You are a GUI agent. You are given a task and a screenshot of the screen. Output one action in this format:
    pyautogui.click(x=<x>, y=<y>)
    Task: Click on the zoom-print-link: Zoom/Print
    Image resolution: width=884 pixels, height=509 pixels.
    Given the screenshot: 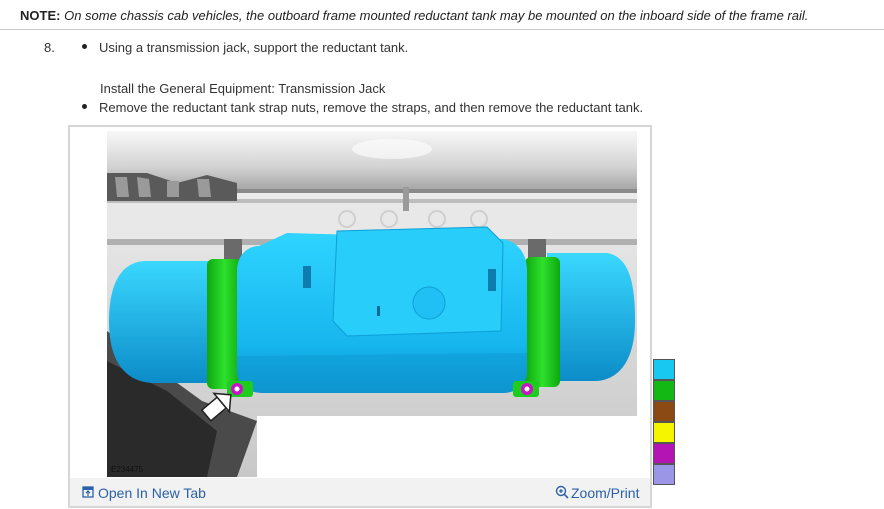 What is the action you would take?
    pyautogui.click(x=597, y=494)
    